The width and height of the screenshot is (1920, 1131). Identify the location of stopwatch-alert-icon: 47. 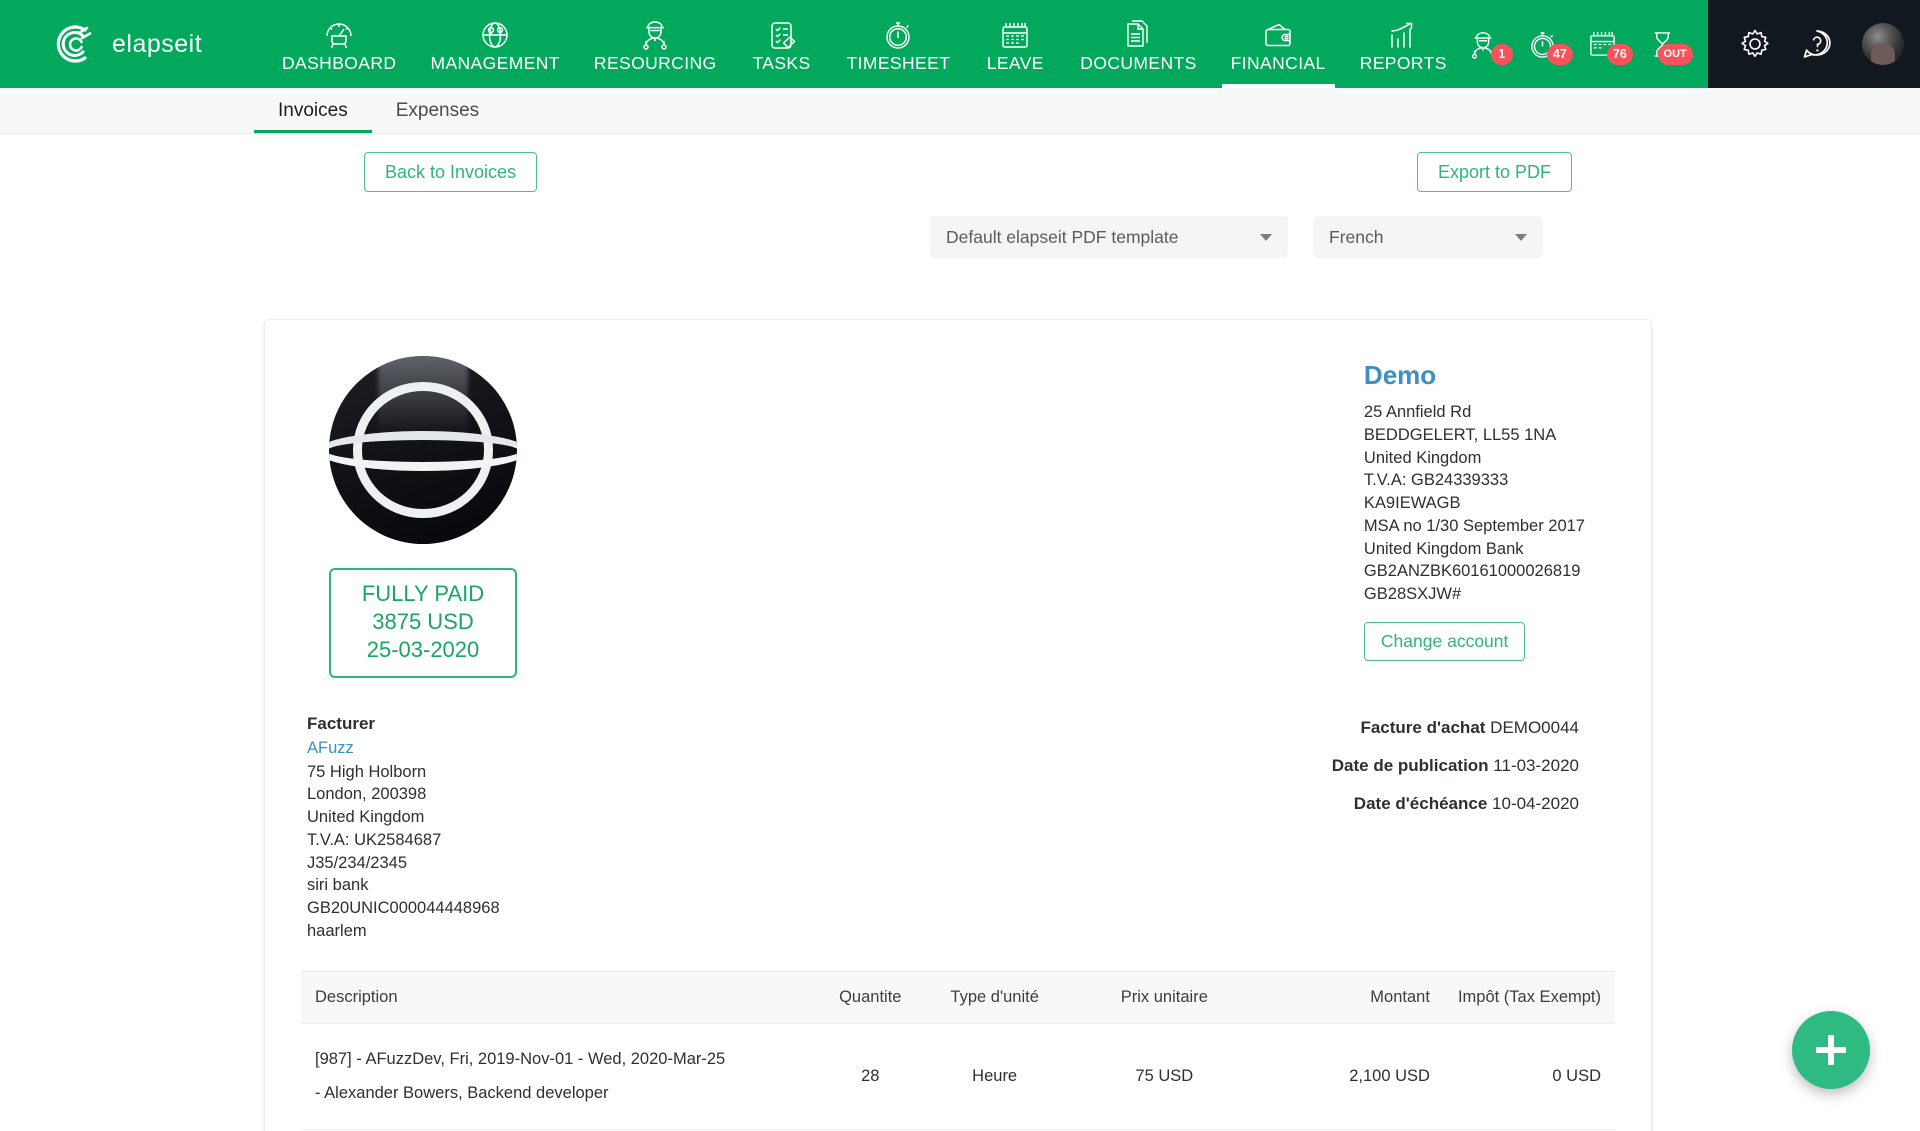
(1548, 45).